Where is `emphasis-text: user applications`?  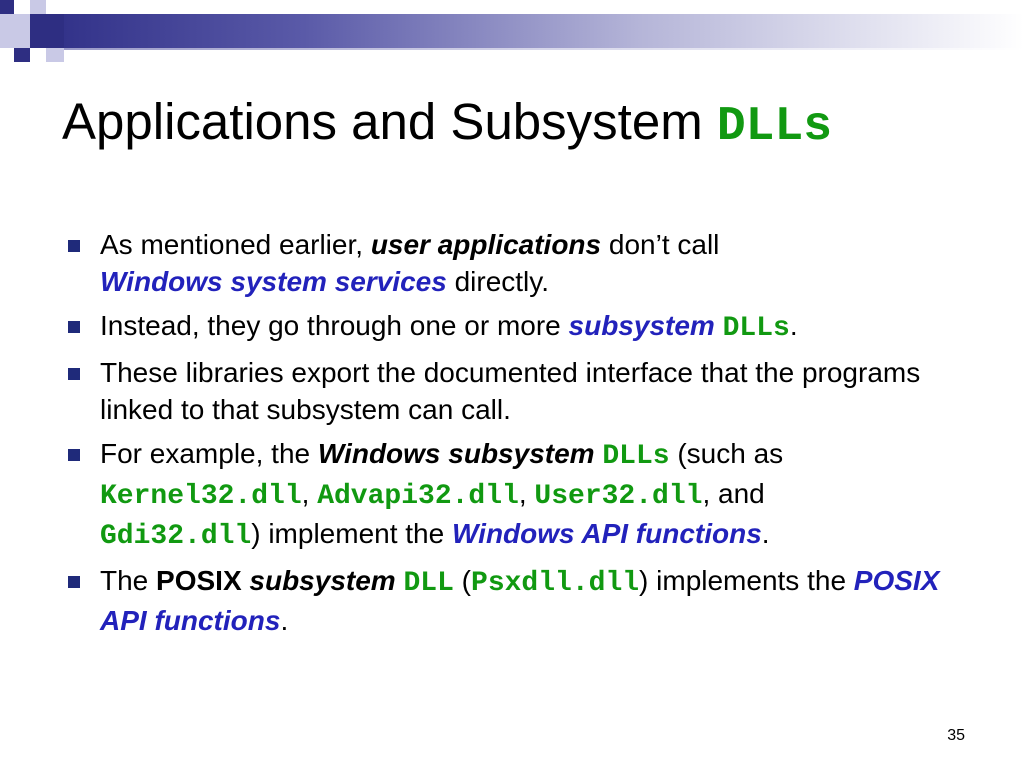
emphasis-text: user applications is located at coordinates (486, 244).